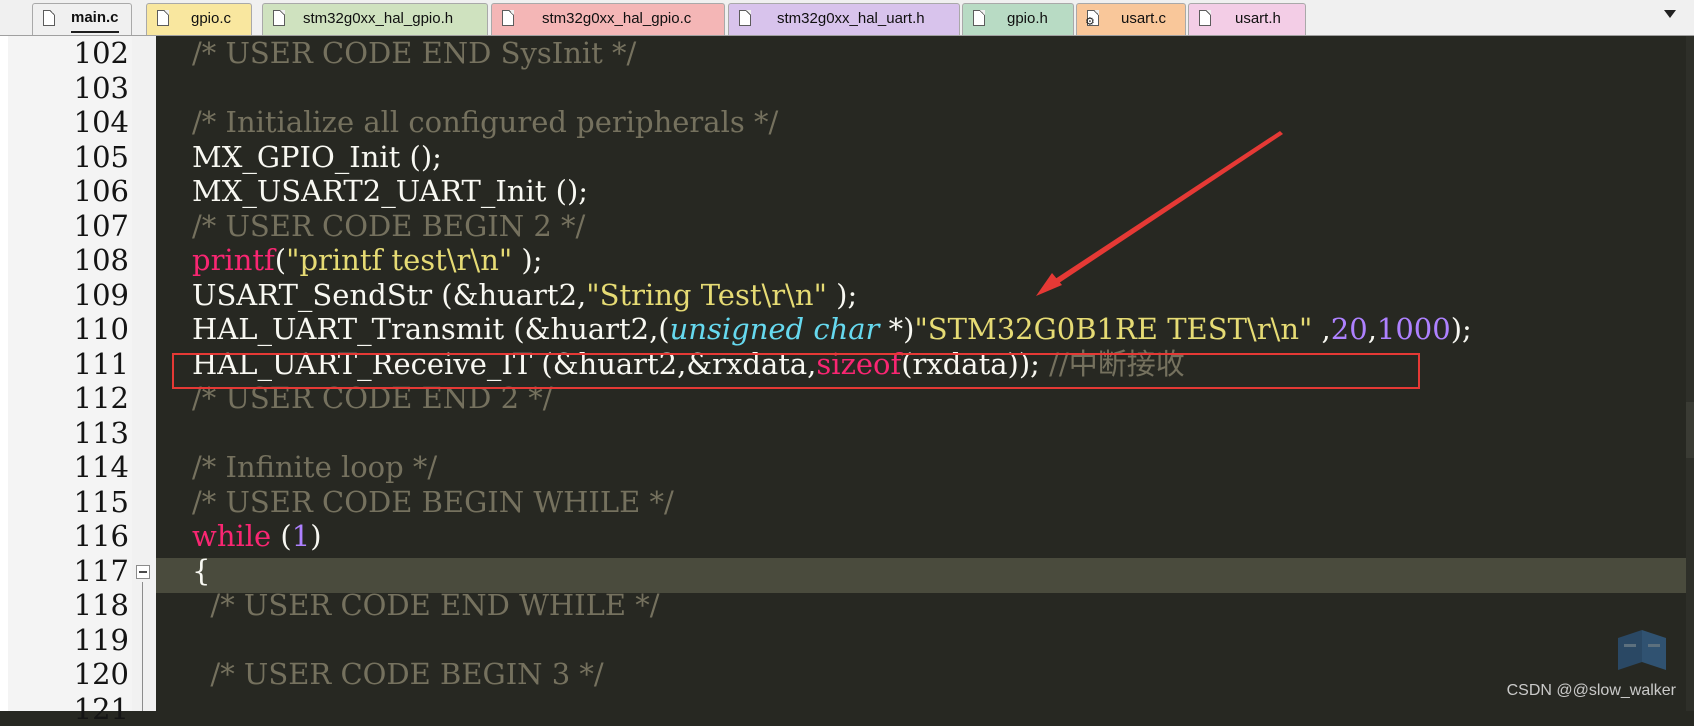 Image resolution: width=1694 pixels, height=726 pixels. I want to click on code-token-comment: /* USER CODE END SysInit */, so click(414, 53).